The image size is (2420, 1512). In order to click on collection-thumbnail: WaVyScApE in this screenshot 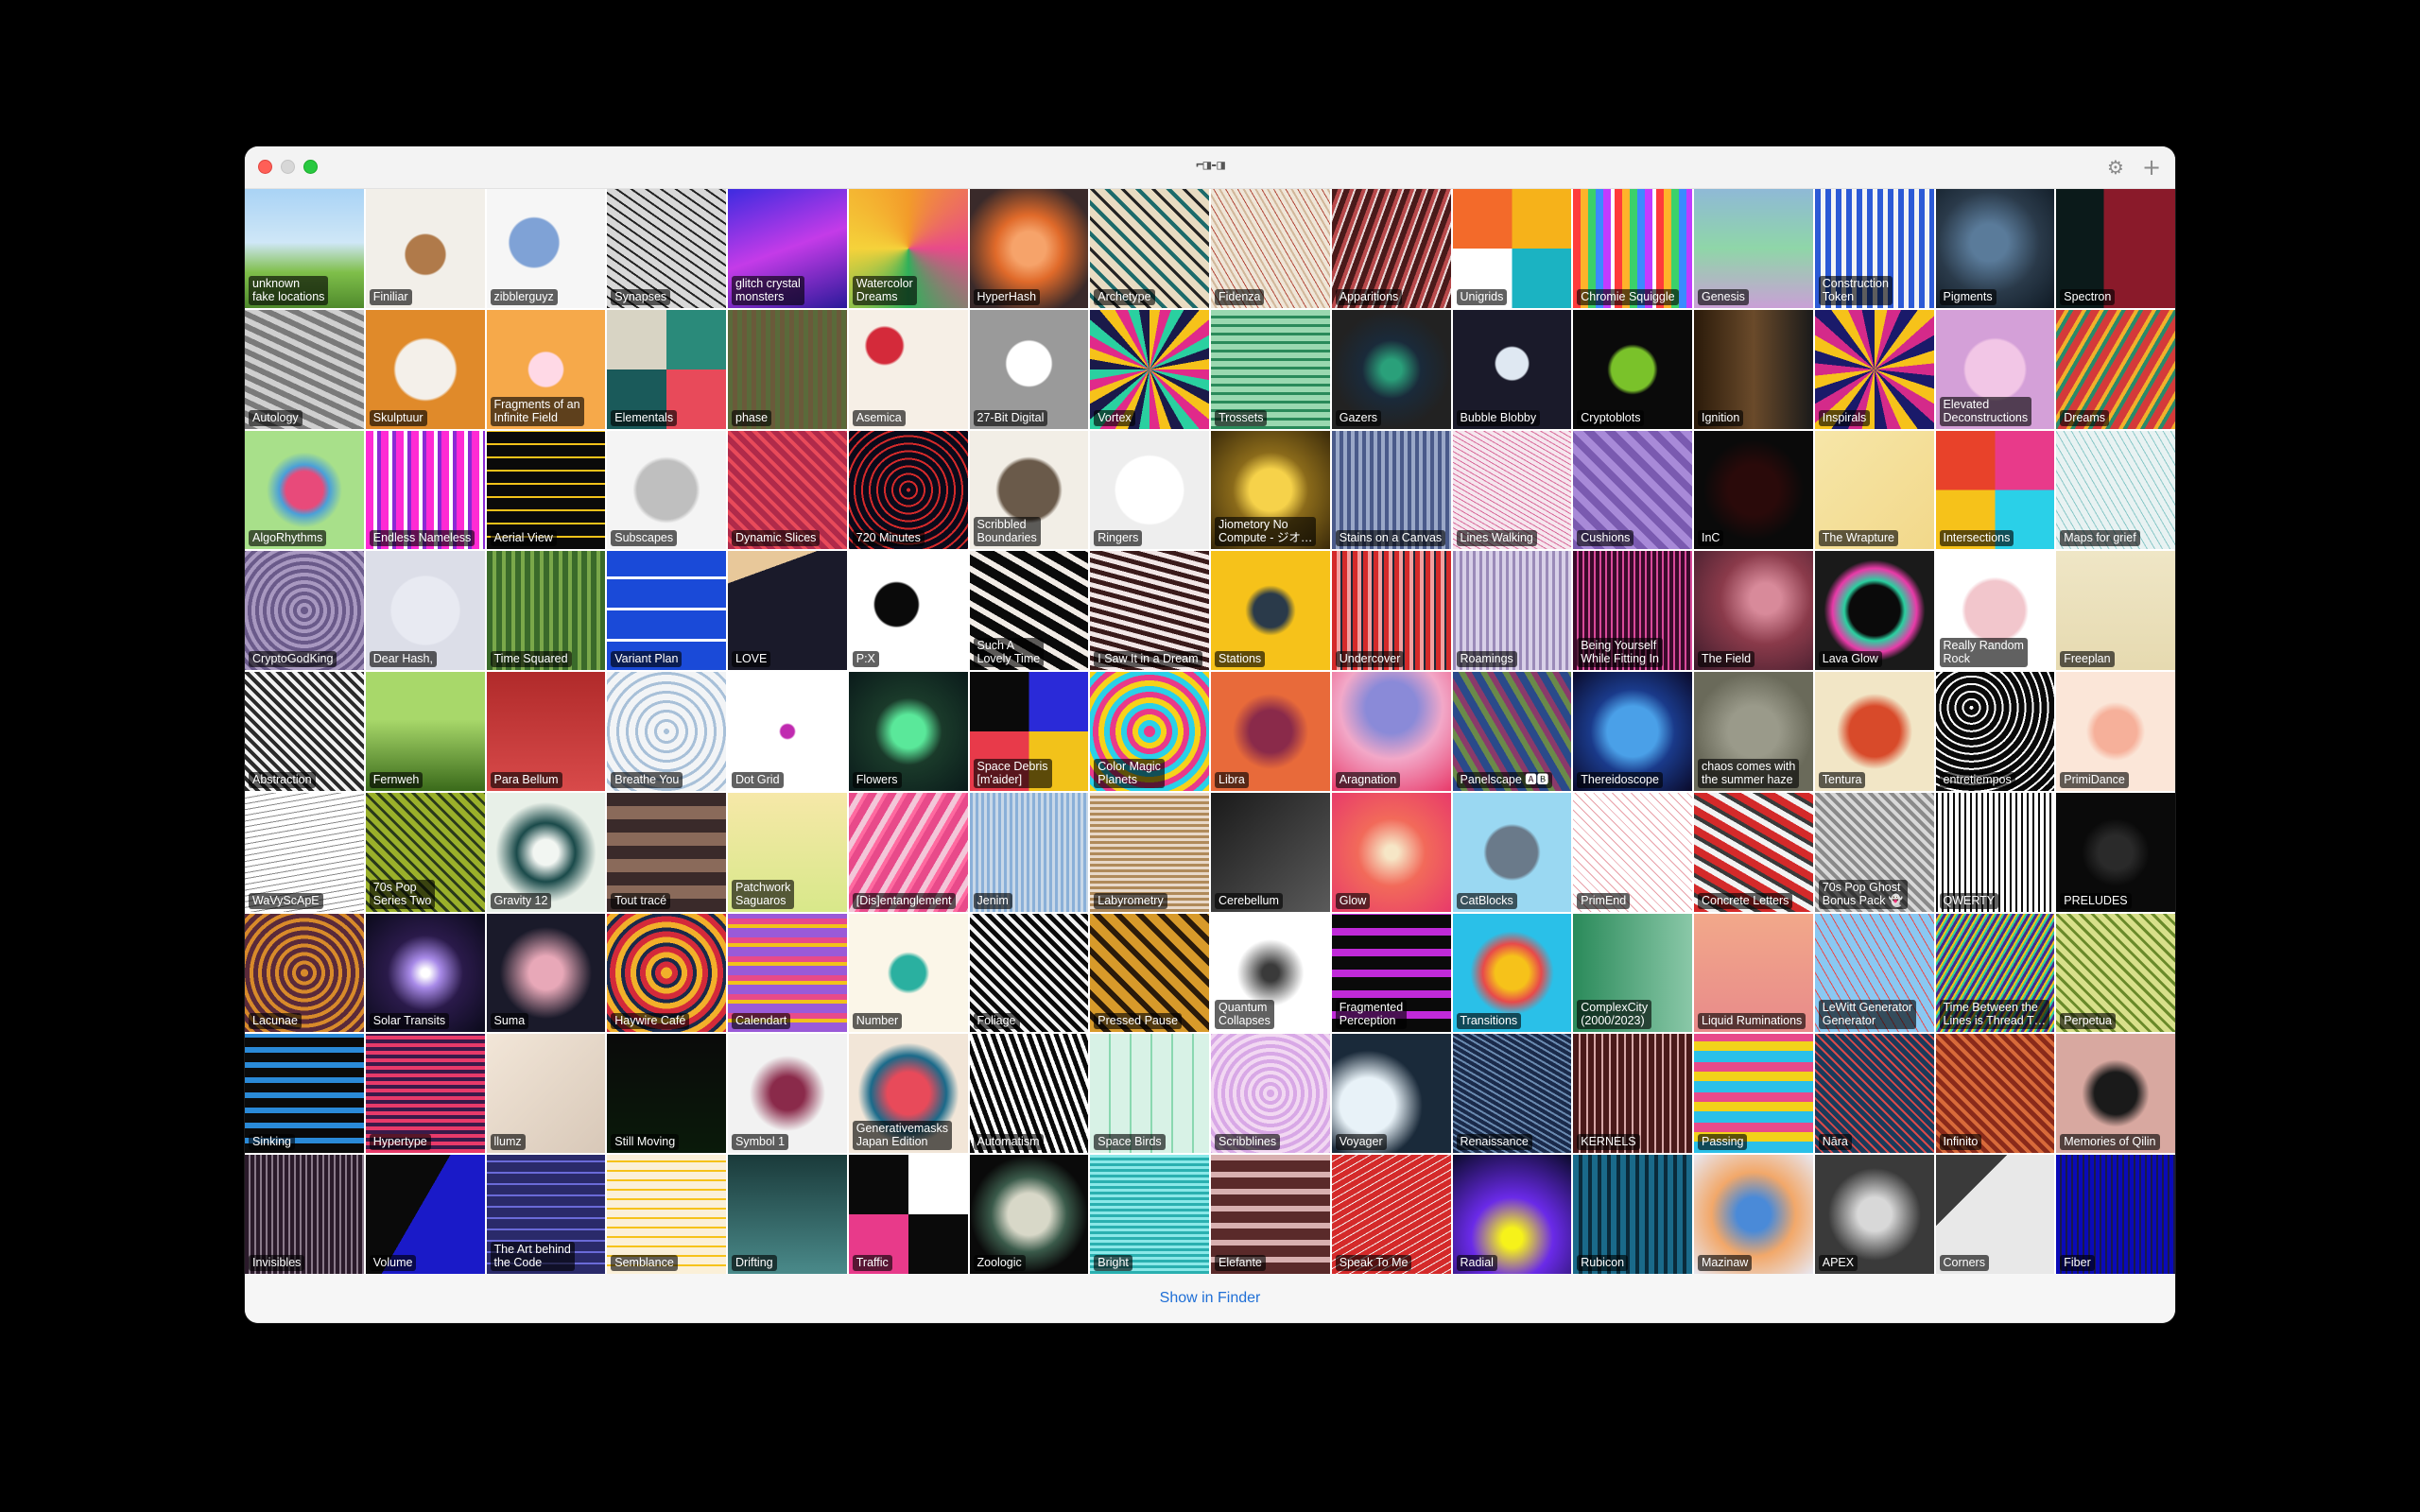, I will do `click(304, 852)`.